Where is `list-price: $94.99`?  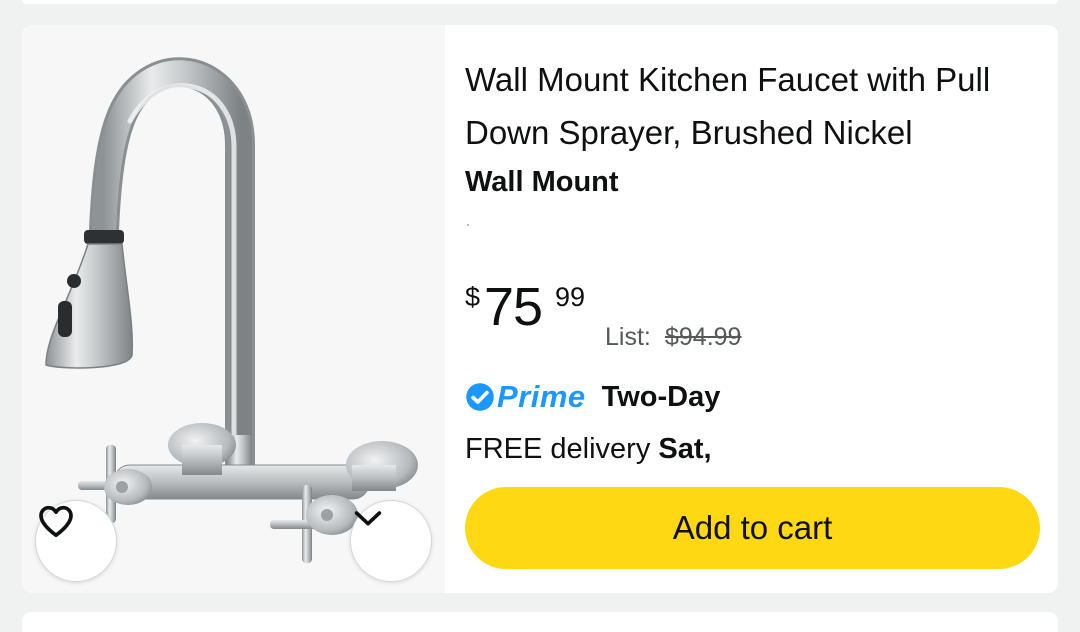
list-price: $94.99 is located at coordinates (703, 337).